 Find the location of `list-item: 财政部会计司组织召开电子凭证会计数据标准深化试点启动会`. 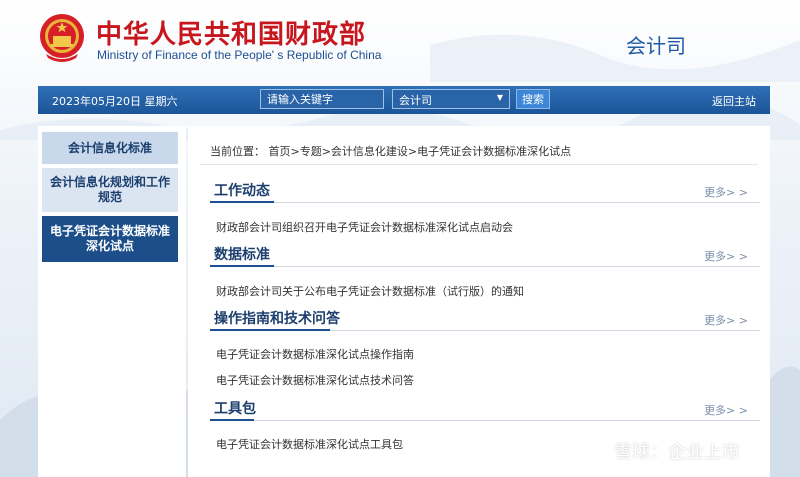

list-item: 财政部会计司组织召开电子凭证会计数据标准深化试点启动会 is located at coordinates (364, 227).